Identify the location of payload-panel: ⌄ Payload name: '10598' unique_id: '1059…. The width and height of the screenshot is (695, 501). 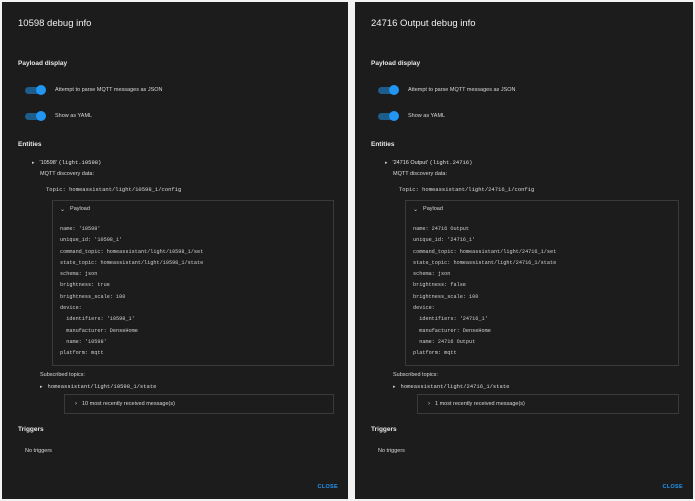
(193, 283).